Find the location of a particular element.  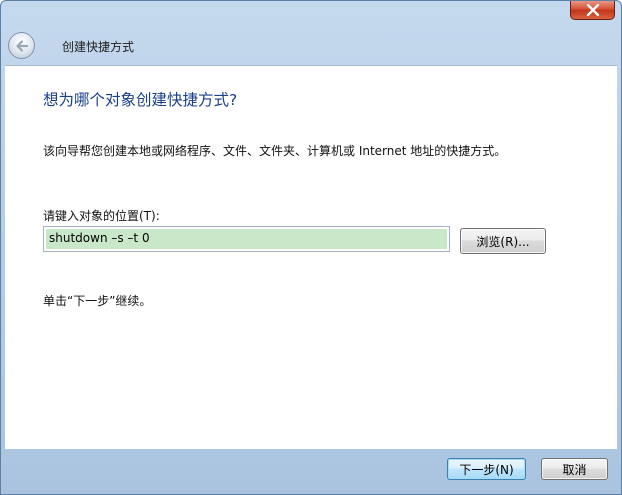

back-button is located at coordinates (21, 45).